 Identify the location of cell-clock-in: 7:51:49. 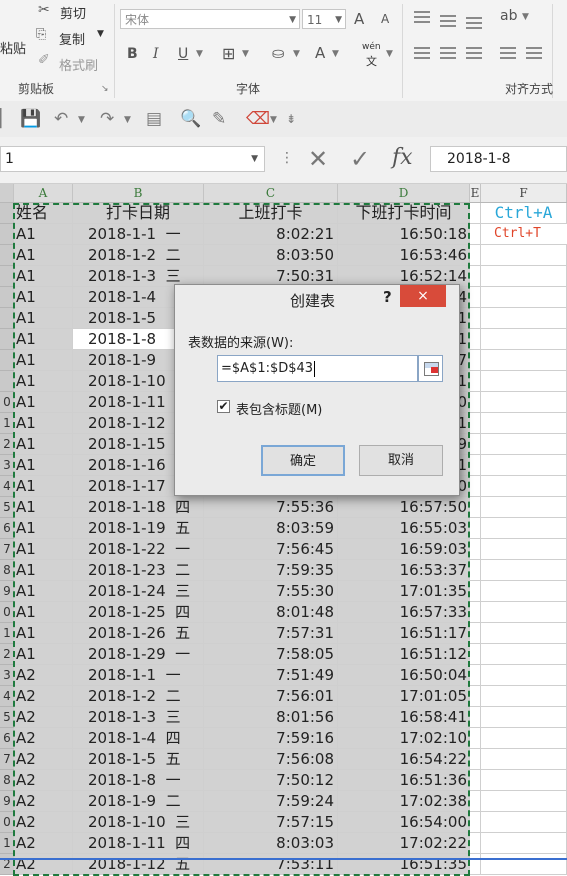
(271, 675).